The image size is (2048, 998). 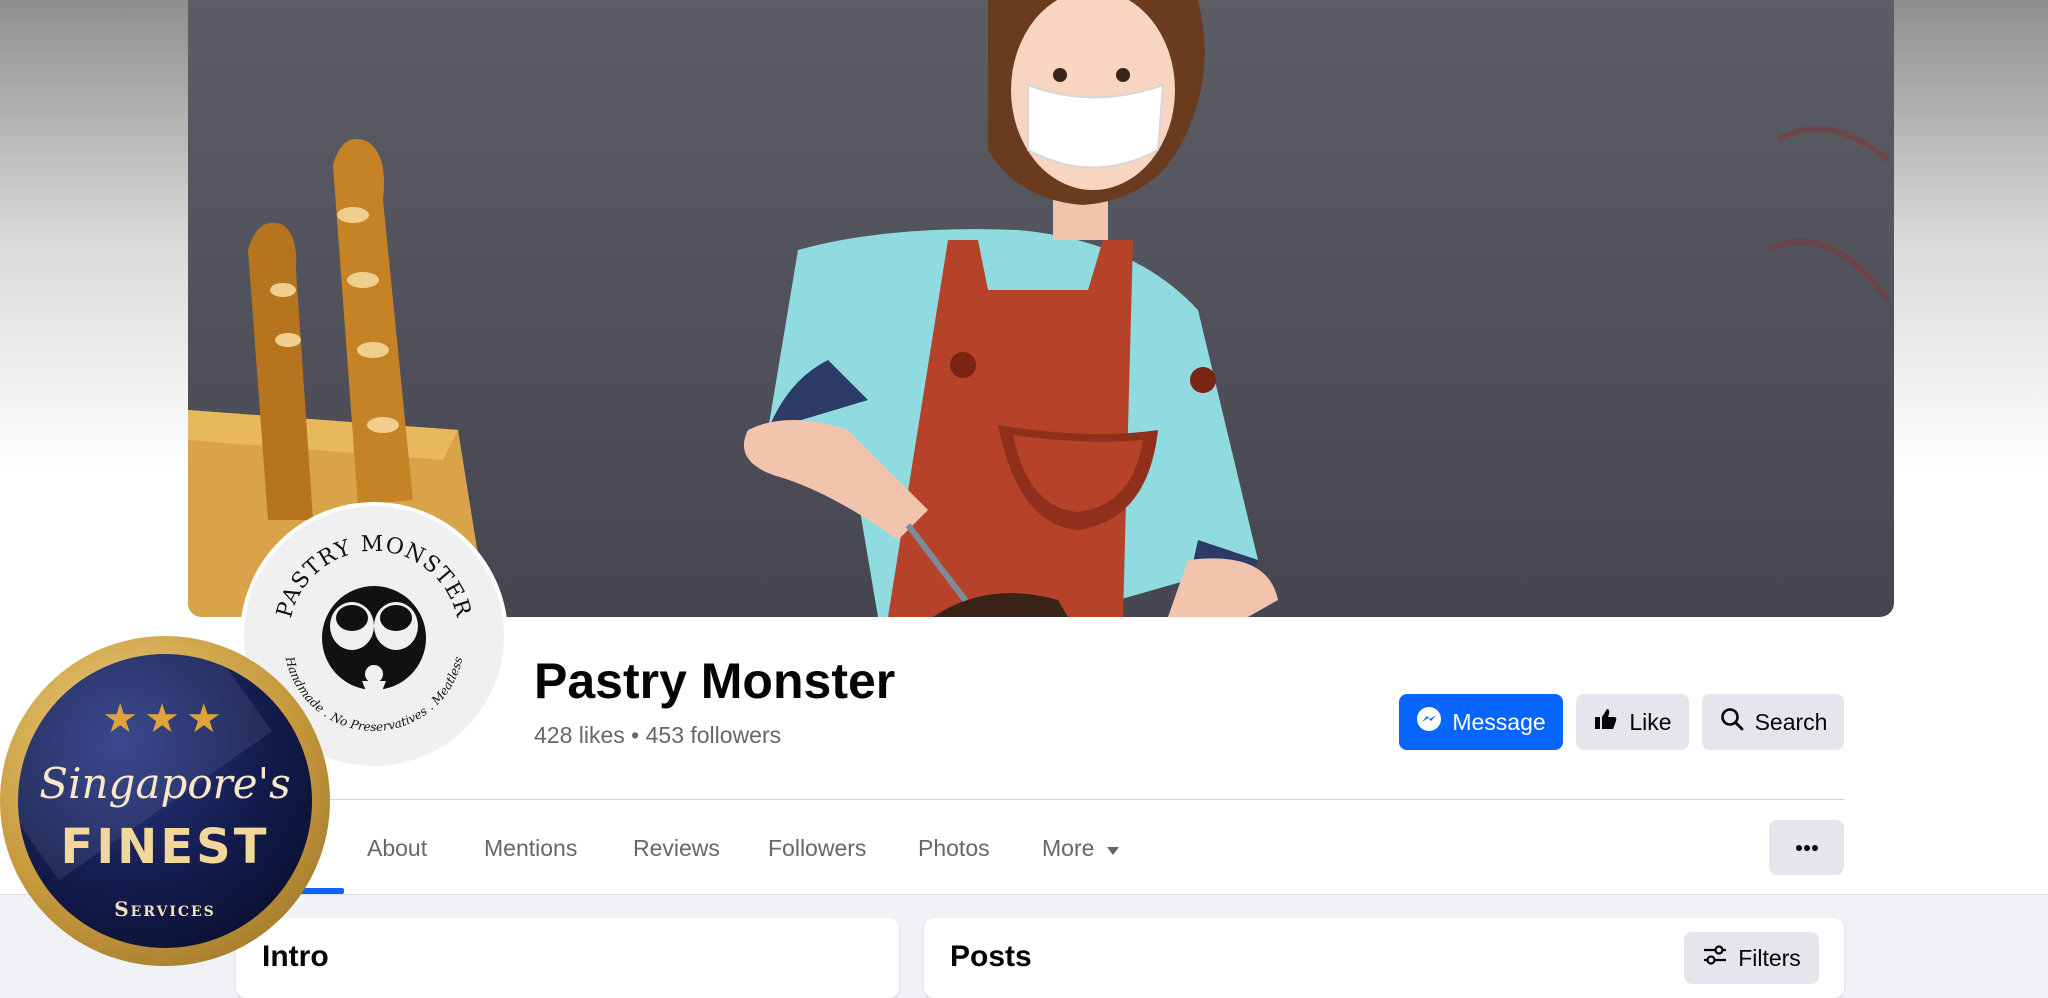 I want to click on tab-reviews: Reviews, so click(x=676, y=848).